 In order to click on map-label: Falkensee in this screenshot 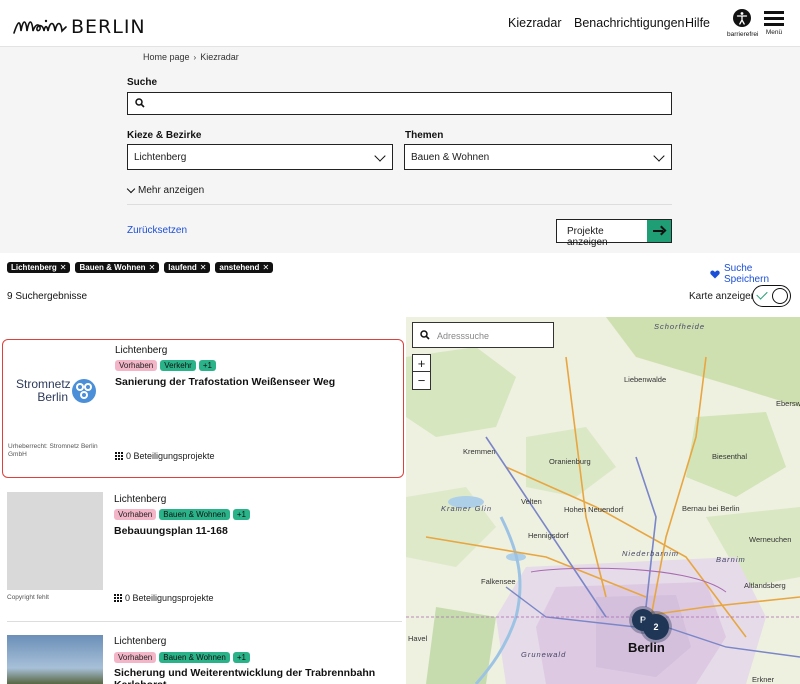, I will do `click(498, 581)`.